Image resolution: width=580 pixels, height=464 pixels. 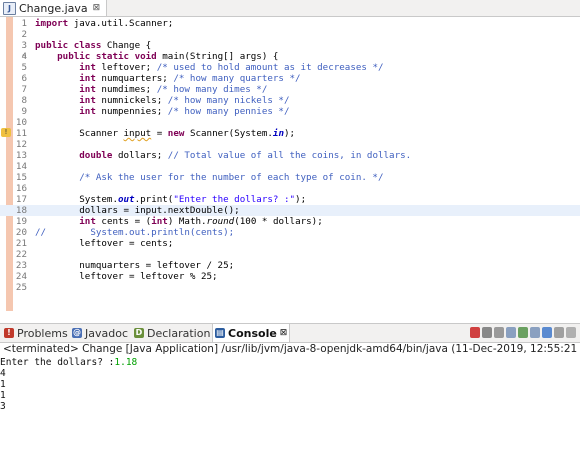 I want to click on code-line: 14, so click(x=290, y=166).